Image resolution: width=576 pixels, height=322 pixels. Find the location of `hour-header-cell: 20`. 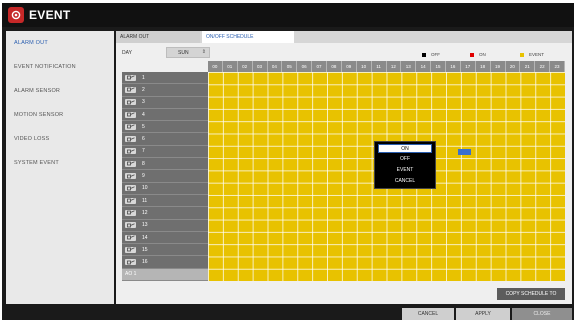

hour-header-cell: 20 is located at coordinates (513, 66).